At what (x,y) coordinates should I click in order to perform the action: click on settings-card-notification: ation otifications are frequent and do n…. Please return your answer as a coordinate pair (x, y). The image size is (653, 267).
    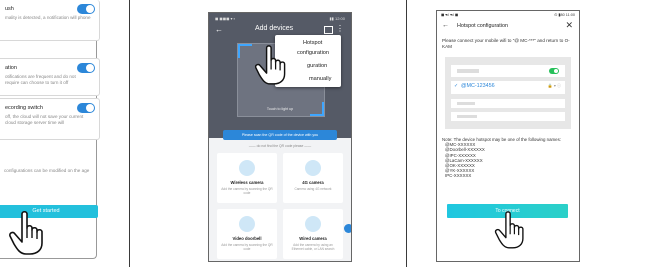
    Looking at the image, I should click on (50, 77).